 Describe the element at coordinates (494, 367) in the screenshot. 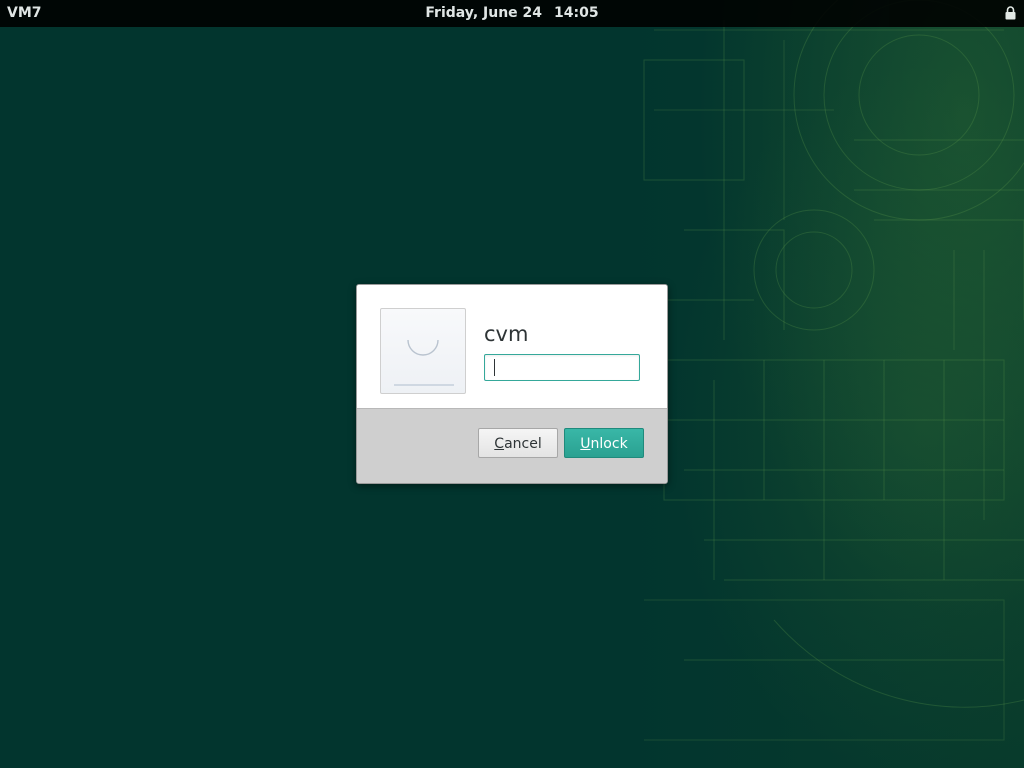

I see `text-cursor` at that location.